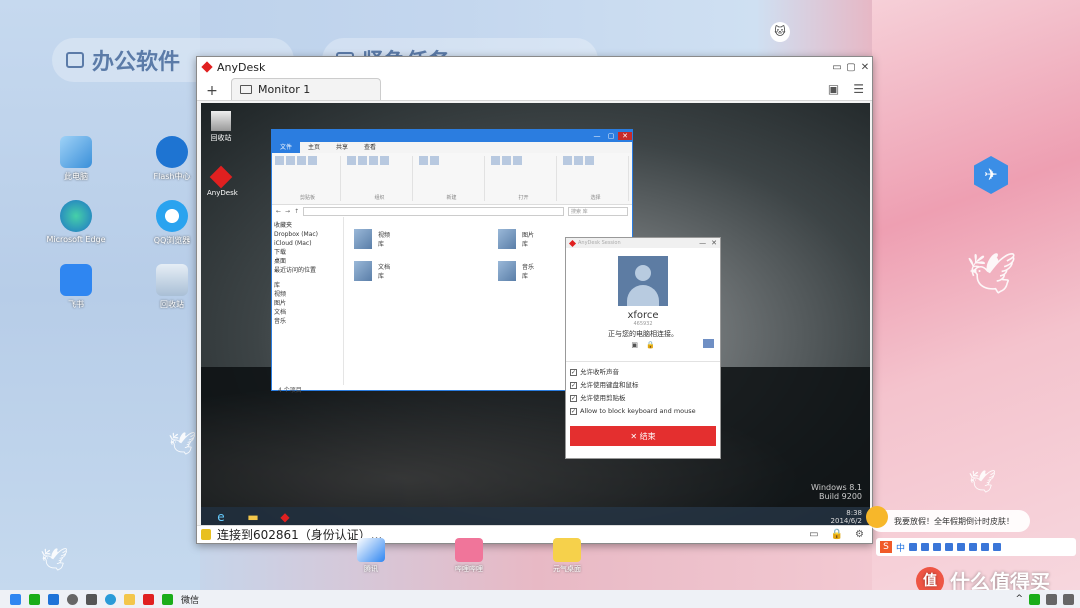 The image size is (1080, 608). What do you see at coordinates (708, 343) in the screenshot?
I see `chat-icon` at bounding box center [708, 343].